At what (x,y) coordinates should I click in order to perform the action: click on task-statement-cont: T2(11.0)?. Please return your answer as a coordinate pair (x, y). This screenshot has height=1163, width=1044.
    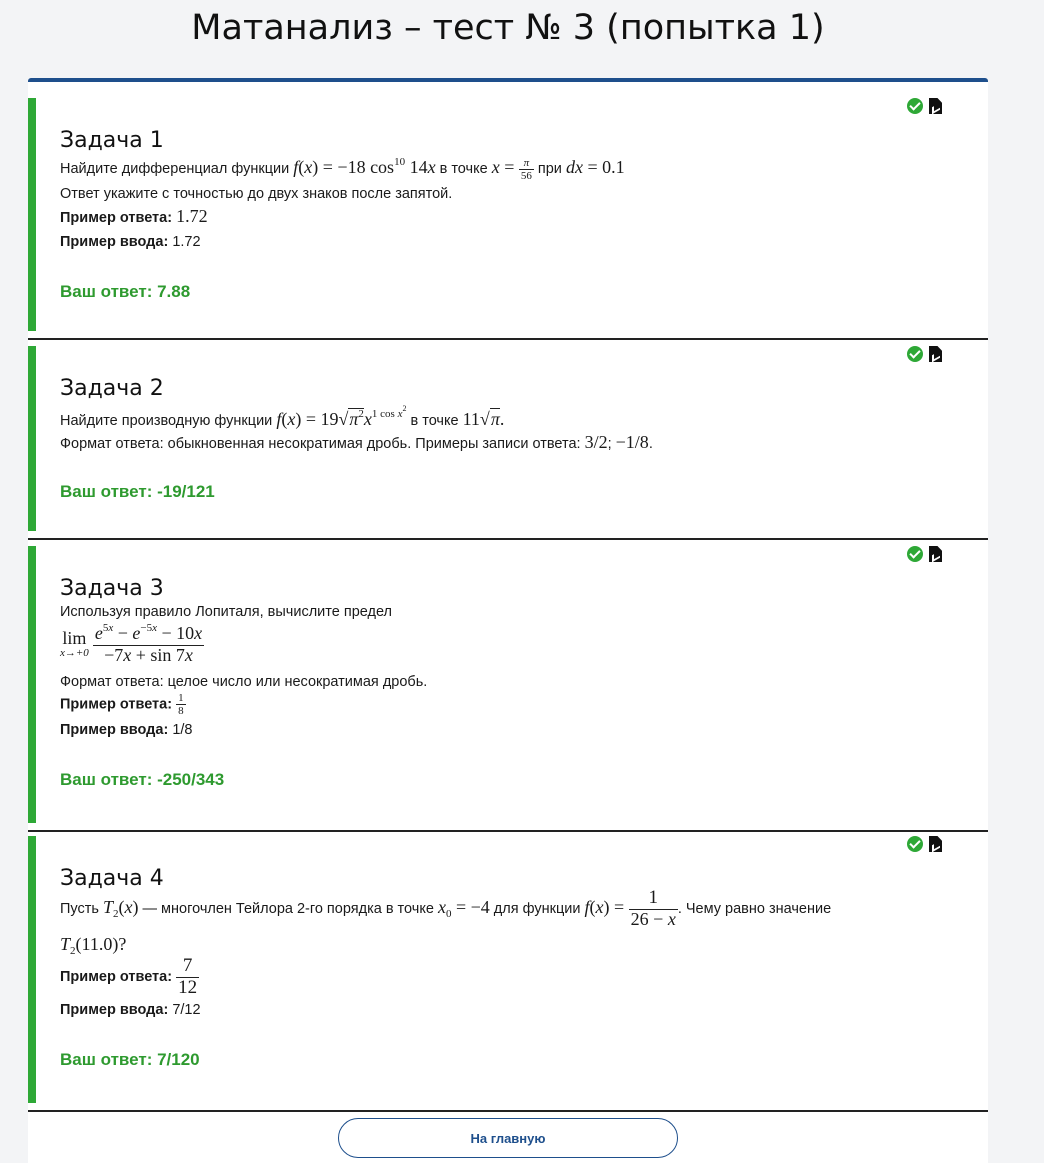
    Looking at the image, I should click on (93, 945).